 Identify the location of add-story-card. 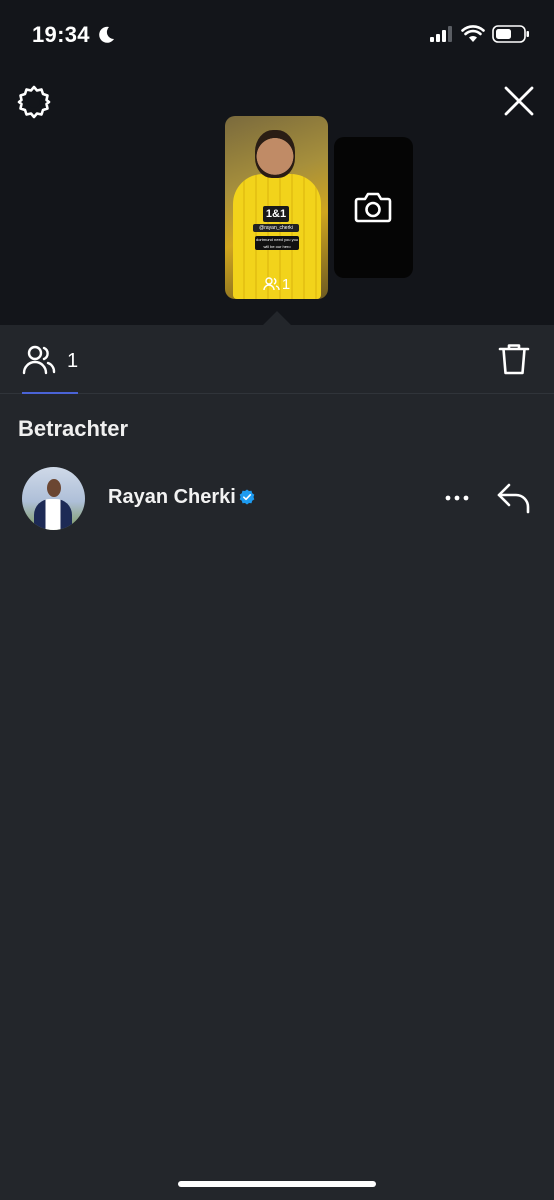
(373, 207).